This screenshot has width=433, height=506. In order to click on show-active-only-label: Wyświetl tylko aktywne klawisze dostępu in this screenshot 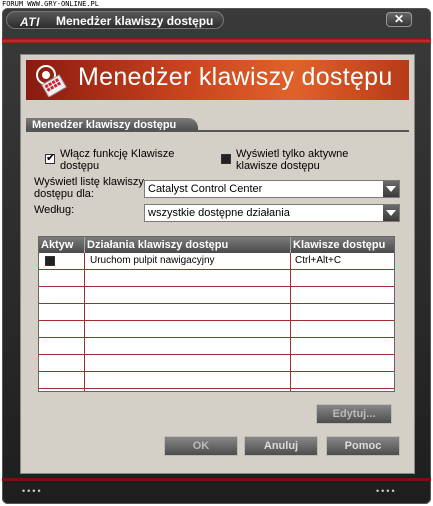, I will do `click(292, 160)`.